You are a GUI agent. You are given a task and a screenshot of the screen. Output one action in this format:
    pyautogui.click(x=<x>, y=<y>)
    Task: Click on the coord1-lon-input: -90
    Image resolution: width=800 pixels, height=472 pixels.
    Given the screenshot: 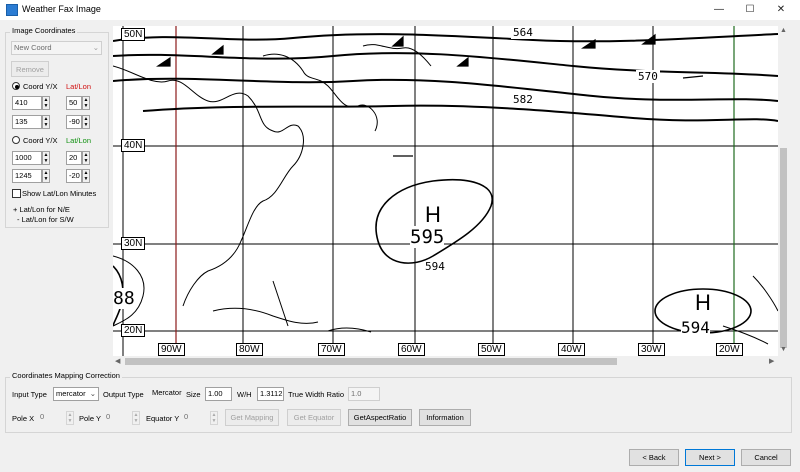 What is the action you would take?
    pyautogui.click(x=74, y=122)
    